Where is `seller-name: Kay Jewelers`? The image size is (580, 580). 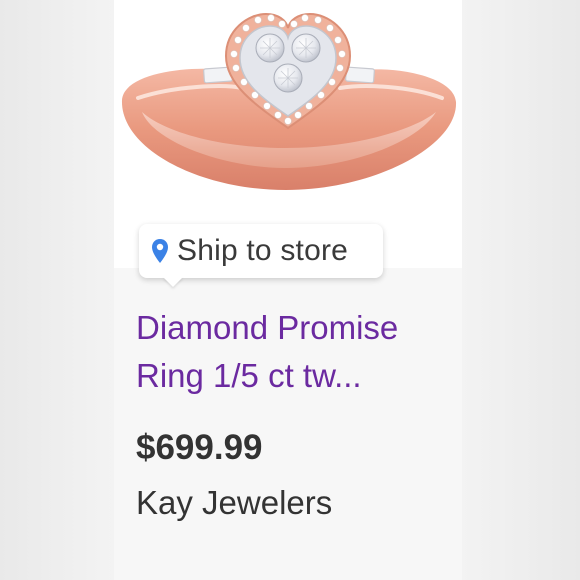
seller-name: Kay Jewelers is located at coordinates (234, 503).